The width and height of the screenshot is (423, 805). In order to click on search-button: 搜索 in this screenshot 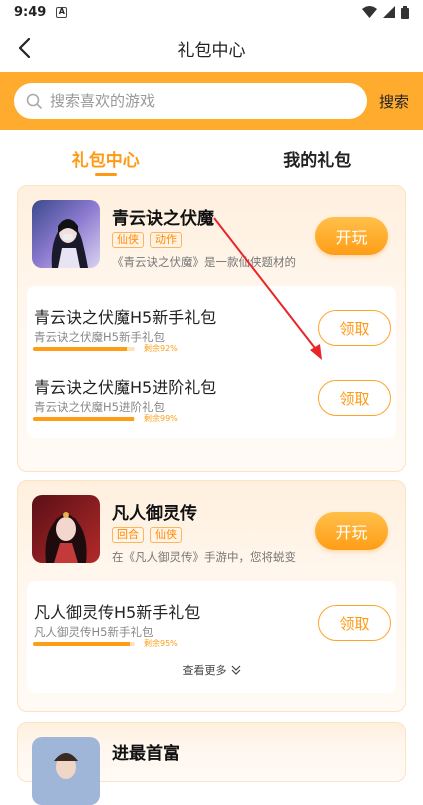, I will do `click(394, 101)`.